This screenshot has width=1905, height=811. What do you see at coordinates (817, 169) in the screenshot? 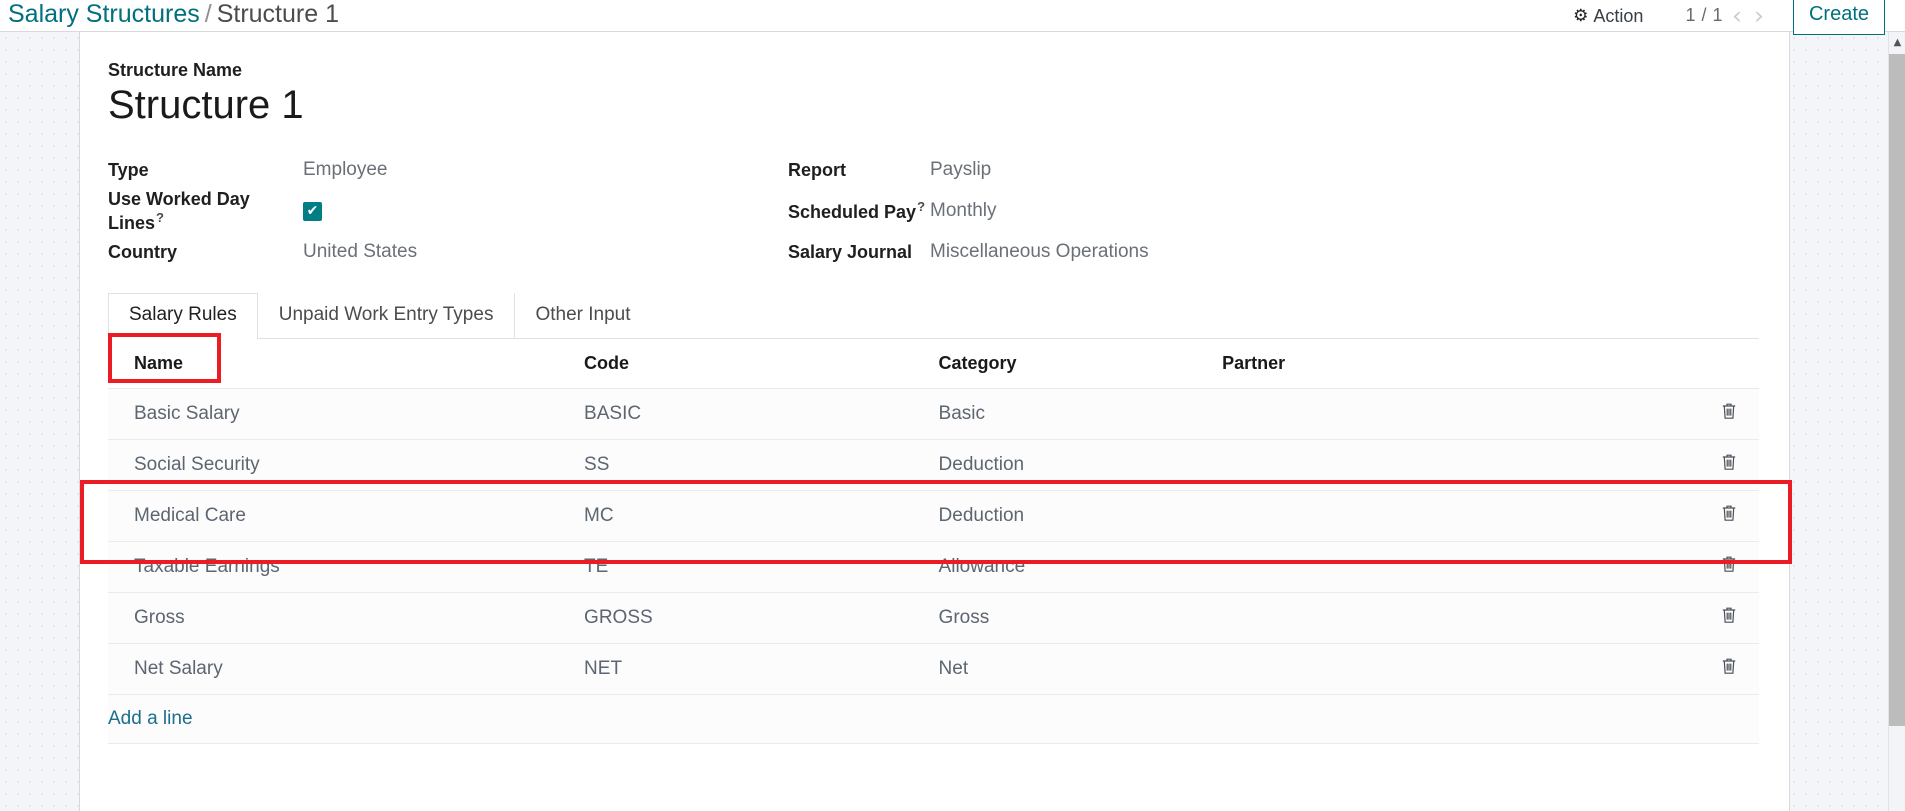
I see `report-label: Report` at bounding box center [817, 169].